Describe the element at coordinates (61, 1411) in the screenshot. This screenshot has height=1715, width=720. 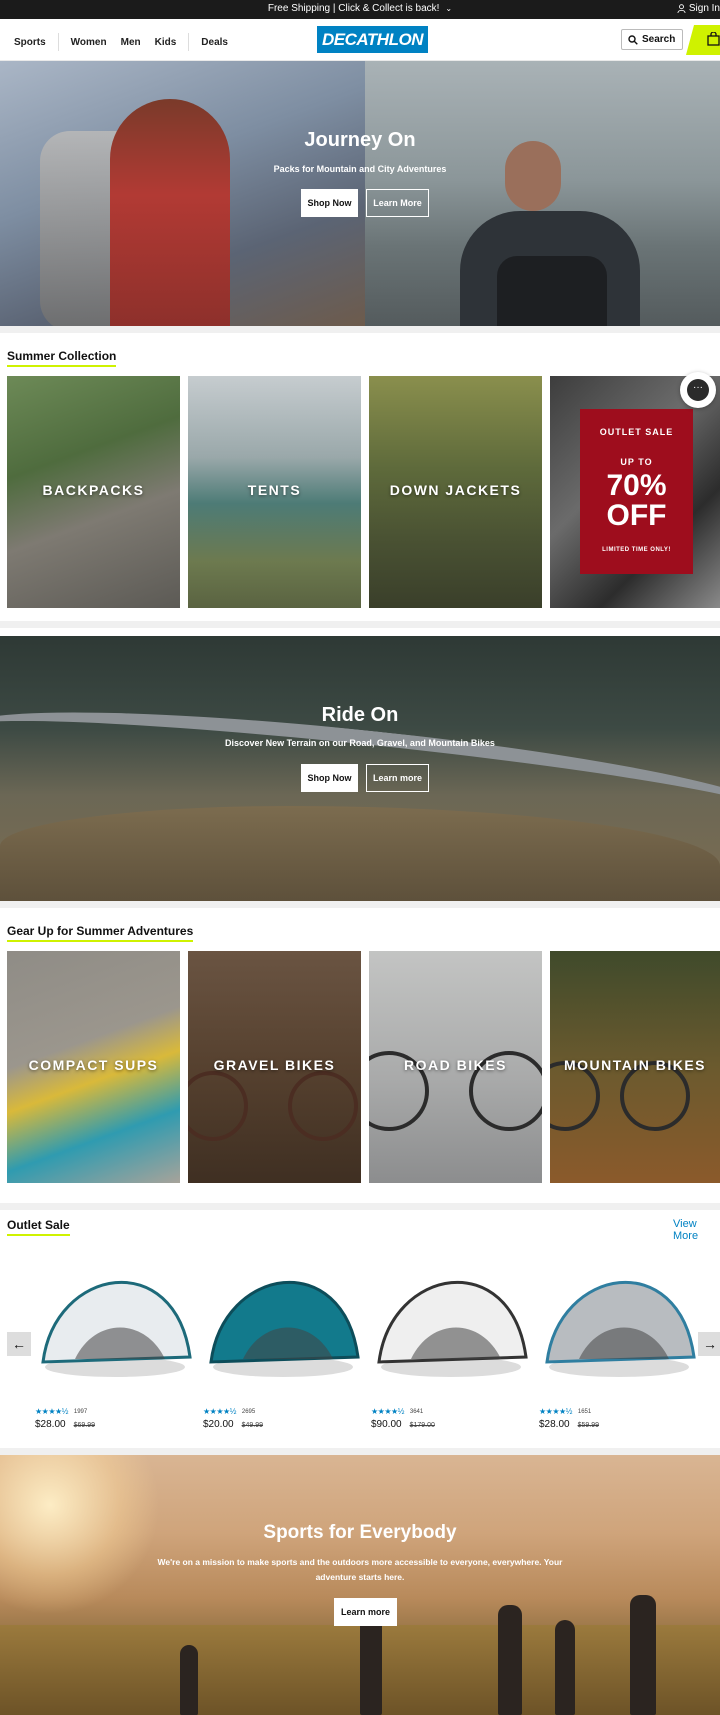
I see `product-rating: ★★★★½ 1997` at that location.